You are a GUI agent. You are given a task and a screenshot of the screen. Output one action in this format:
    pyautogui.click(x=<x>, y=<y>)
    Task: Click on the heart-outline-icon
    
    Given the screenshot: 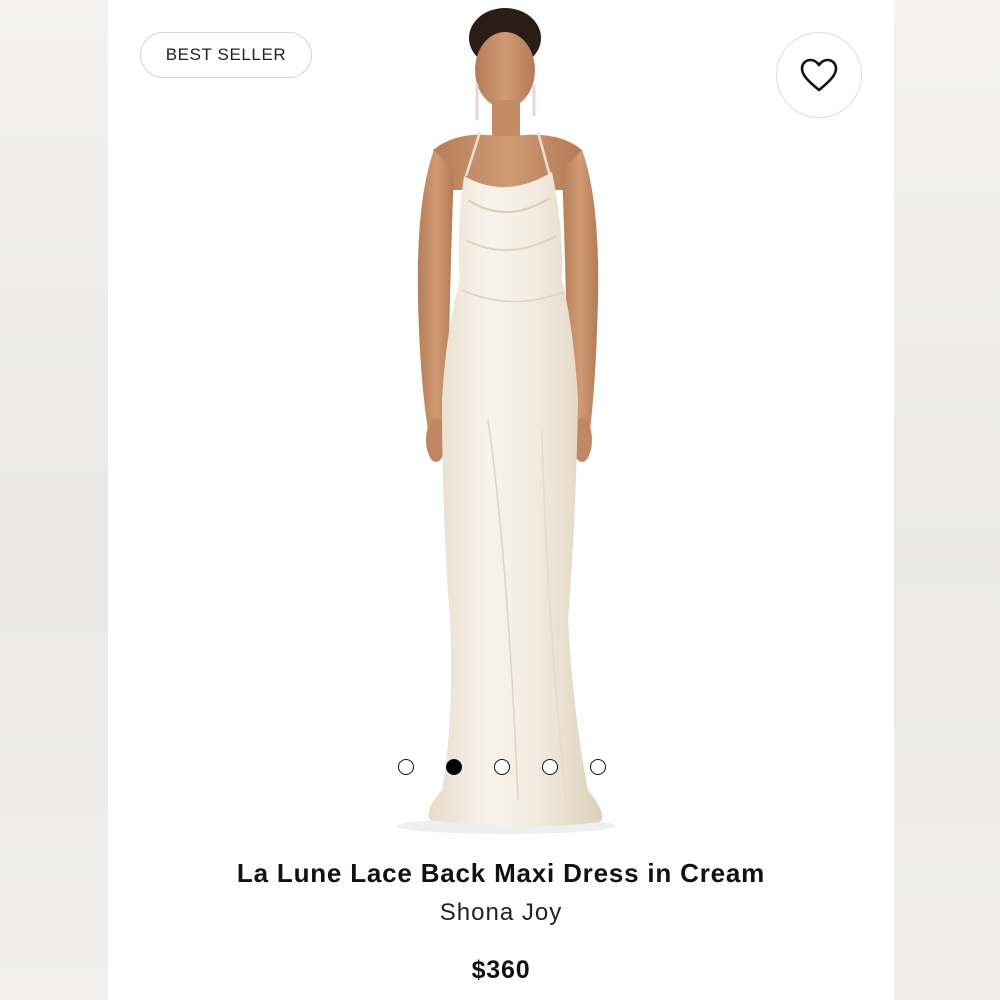 What is the action you would take?
    pyautogui.click(x=819, y=75)
    